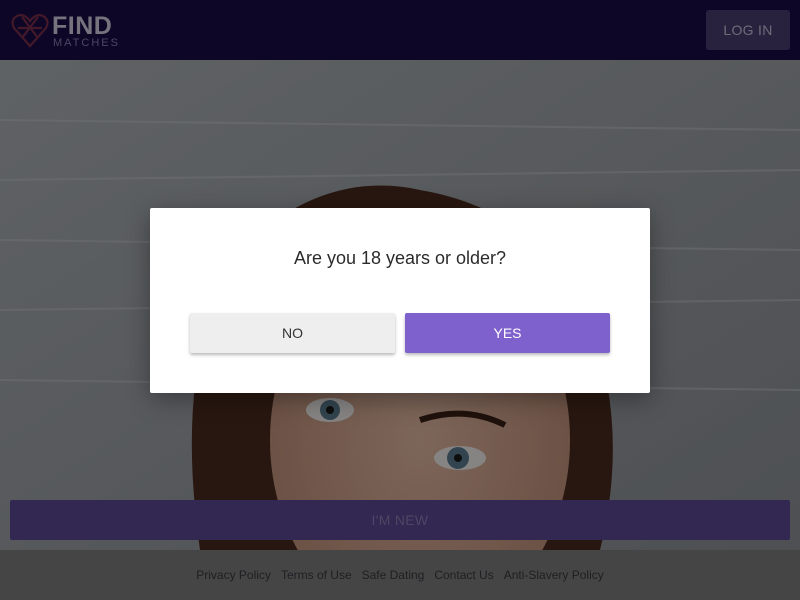 This screenshot has width=800, height=600. I want to click on age-question: Are you 18 years or older?, so click(400, 258).